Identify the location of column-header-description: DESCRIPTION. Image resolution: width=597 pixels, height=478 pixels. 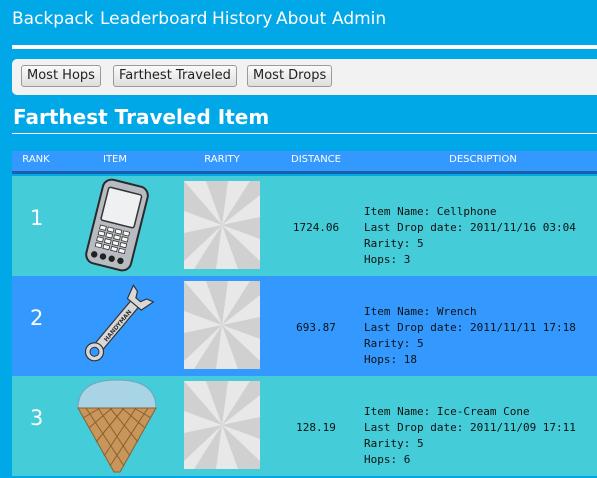
(483, 159).